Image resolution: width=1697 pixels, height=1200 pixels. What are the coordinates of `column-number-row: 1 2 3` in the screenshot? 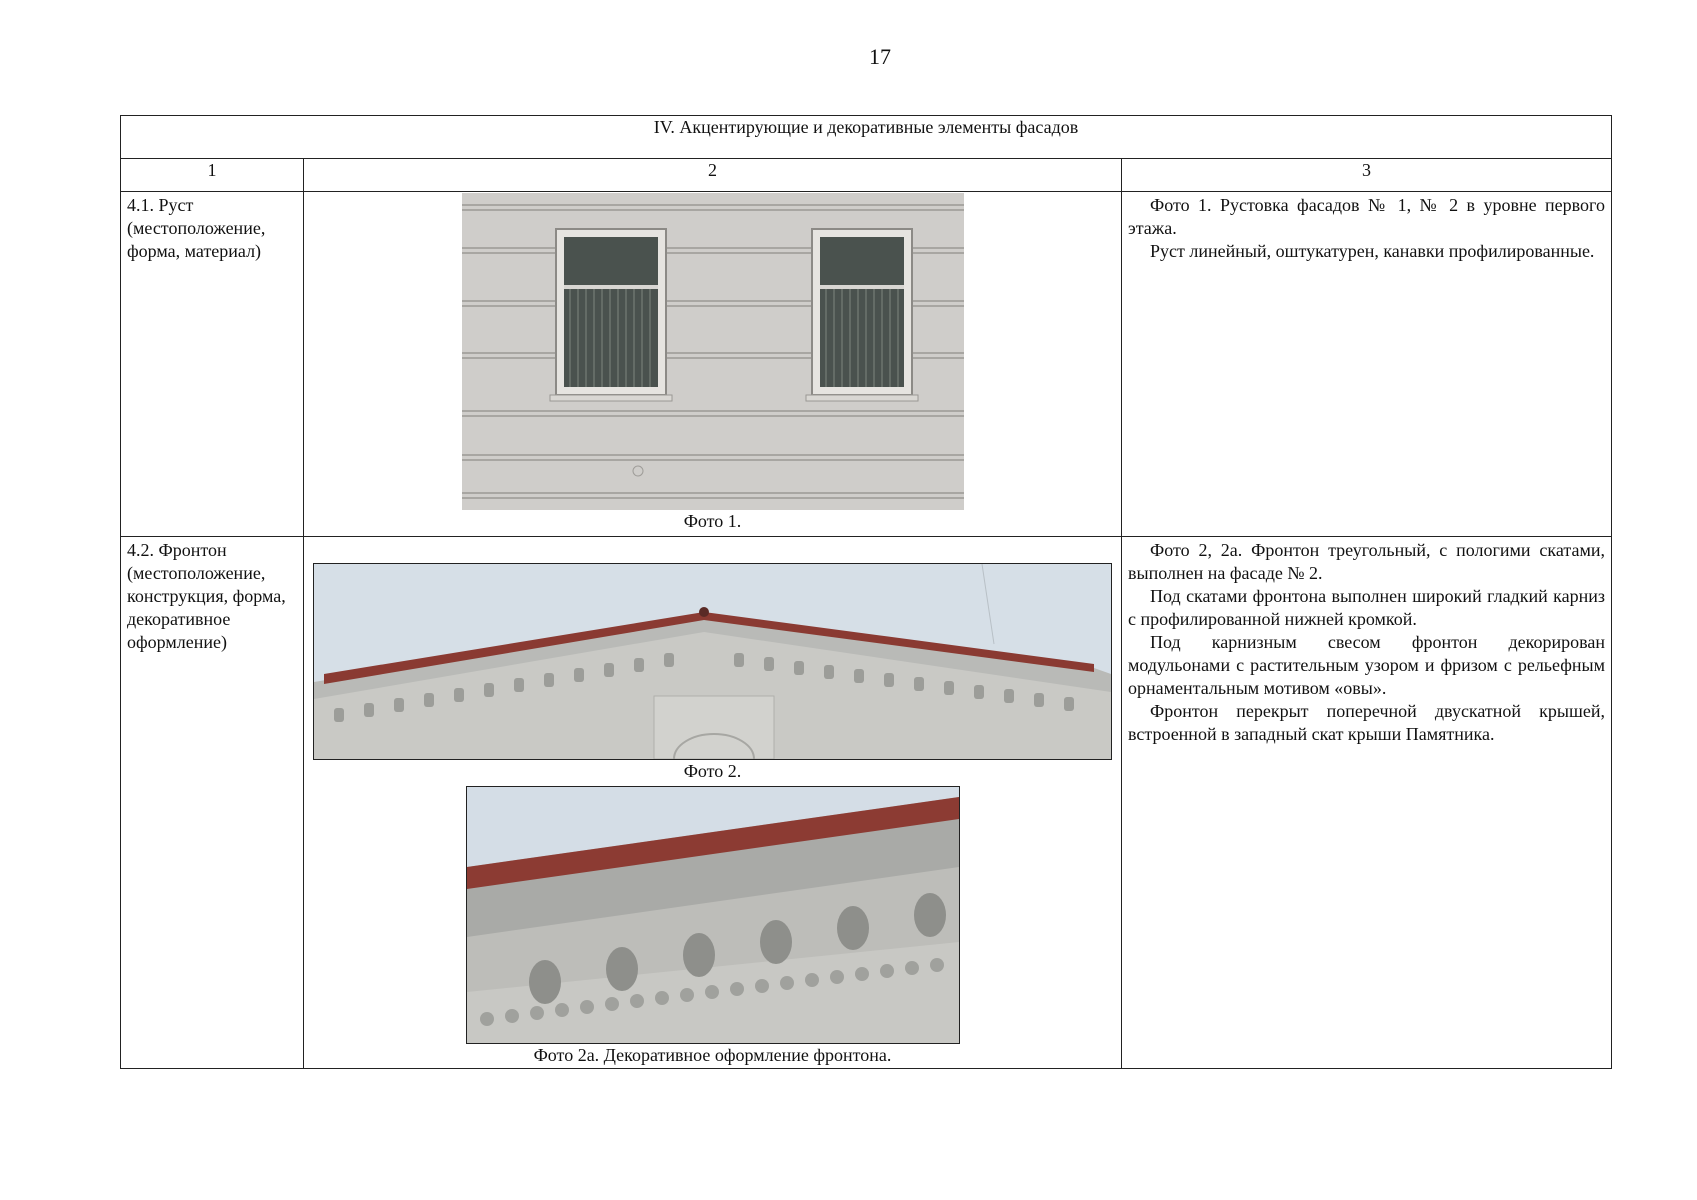 It's located at (866, 175).